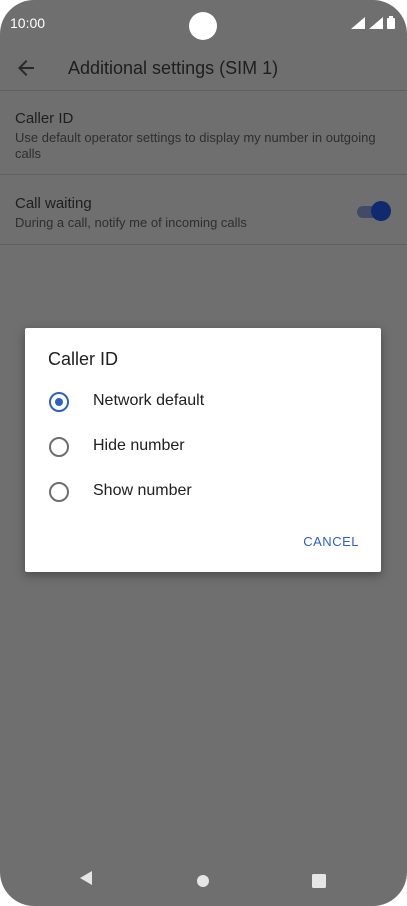 The height and width of the screenshot is (906, 407). I want to click on option-hide-number: Hide number, so click(203, 447).